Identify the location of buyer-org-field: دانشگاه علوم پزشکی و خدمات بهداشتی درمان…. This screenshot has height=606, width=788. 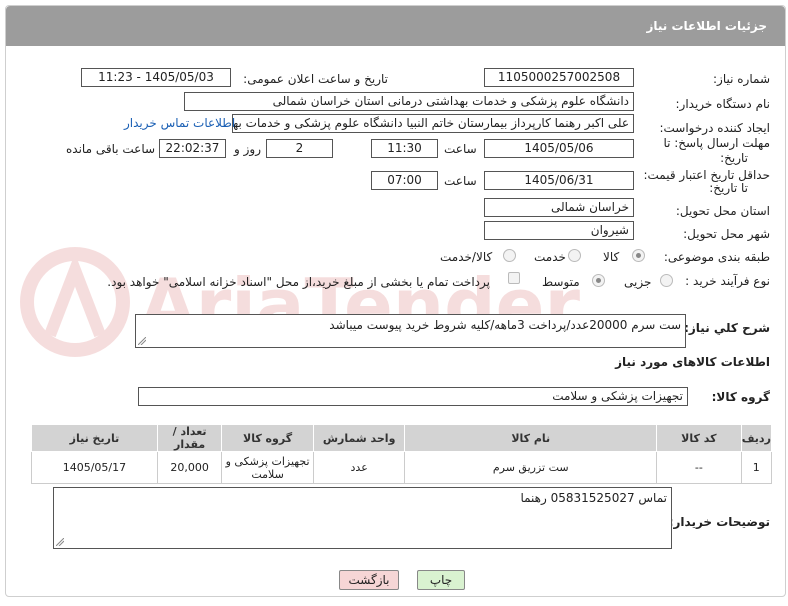
(409, 101).